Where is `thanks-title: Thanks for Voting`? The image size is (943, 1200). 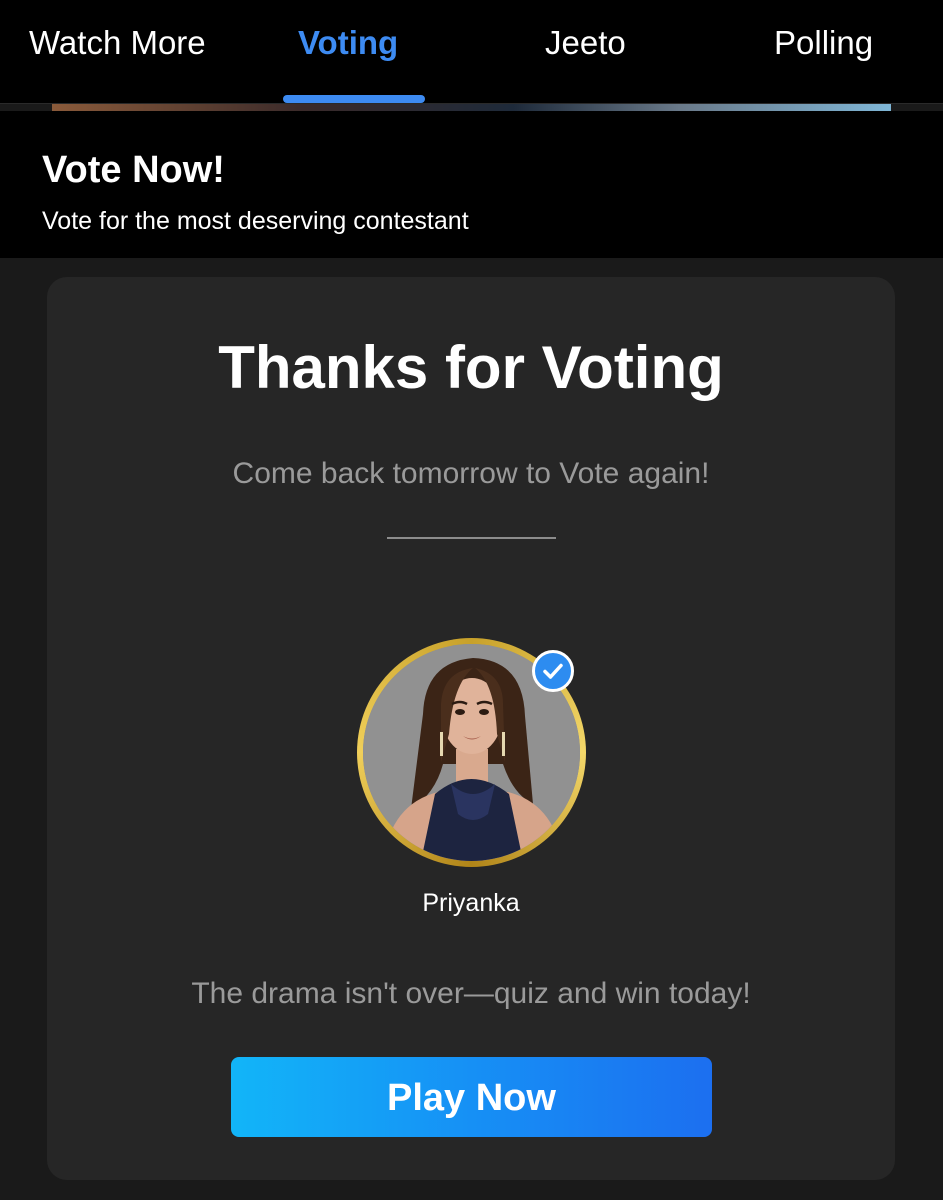 thanks-title: Thanks for Voting is located at coordinates (471, 367).